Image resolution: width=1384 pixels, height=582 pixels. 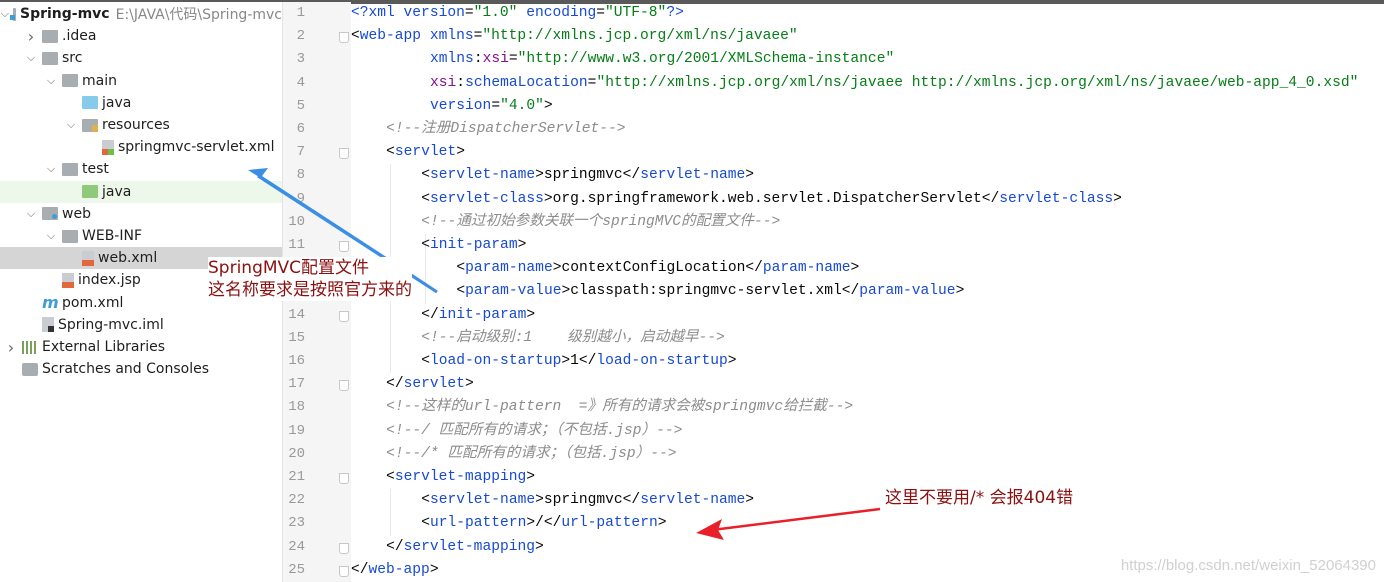 What do you see at coordinates (289, 268) in the screenshot?
I see `config-note-line1: SpringMVC配置文件` at bounding box center [289, 268].